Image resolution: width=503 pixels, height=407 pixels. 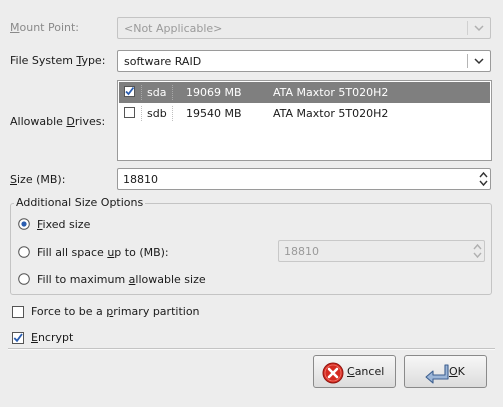 What do you see at coordinates (157, 92) in the screenshot?
I see `drive-name: sda` at bounding box center [157, 92].